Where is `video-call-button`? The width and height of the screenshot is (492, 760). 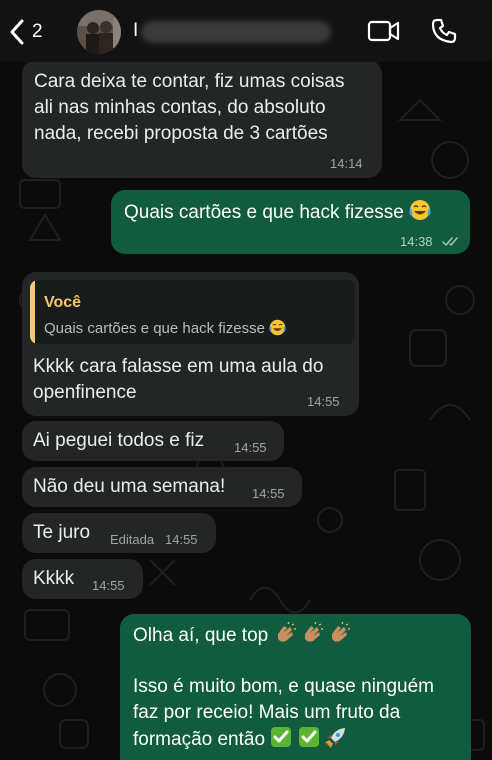 video-call-button is located at coordinates (384, 31).